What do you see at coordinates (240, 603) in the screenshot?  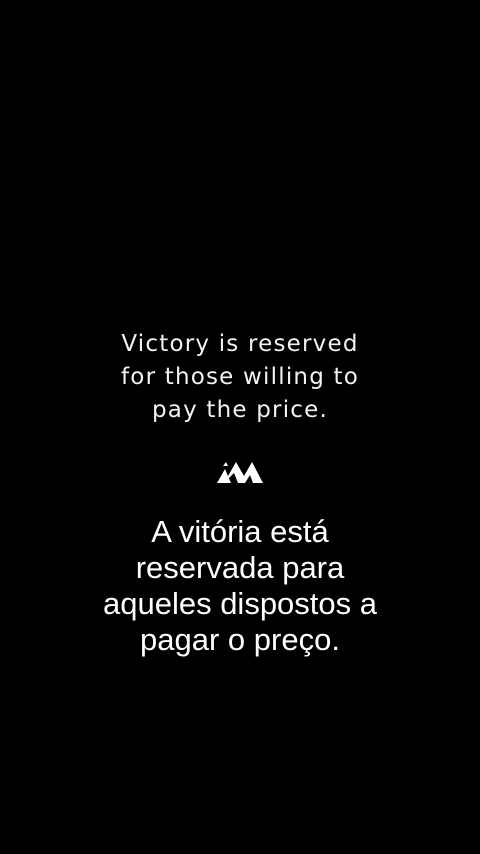 I see `portuguese-quote-line-3: aqueles dispostos a` at bounding box center [240, 603].